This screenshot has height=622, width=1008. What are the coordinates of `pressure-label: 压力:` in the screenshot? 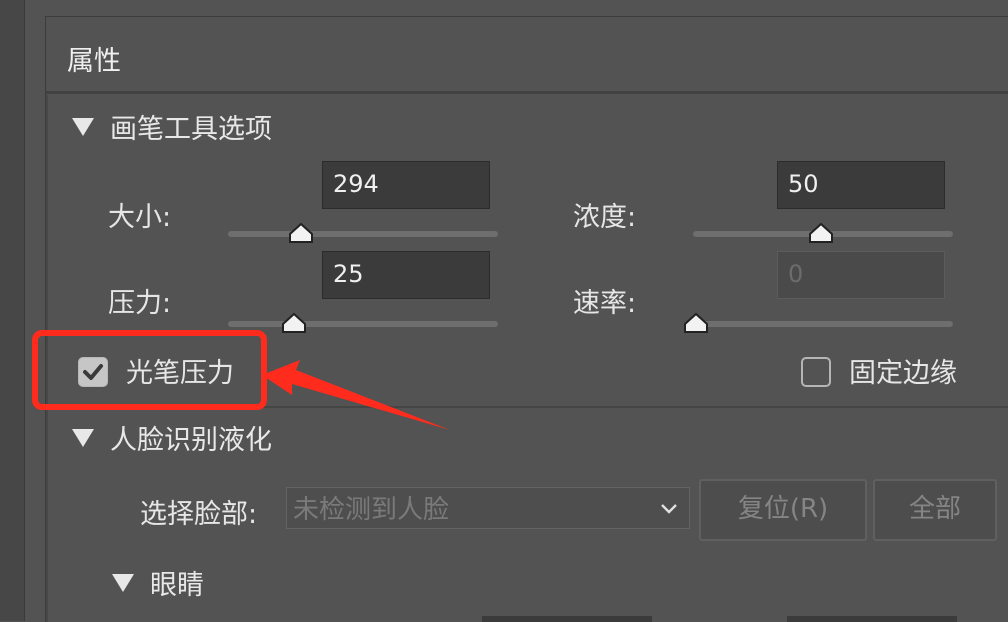 It's located at (140, 303).